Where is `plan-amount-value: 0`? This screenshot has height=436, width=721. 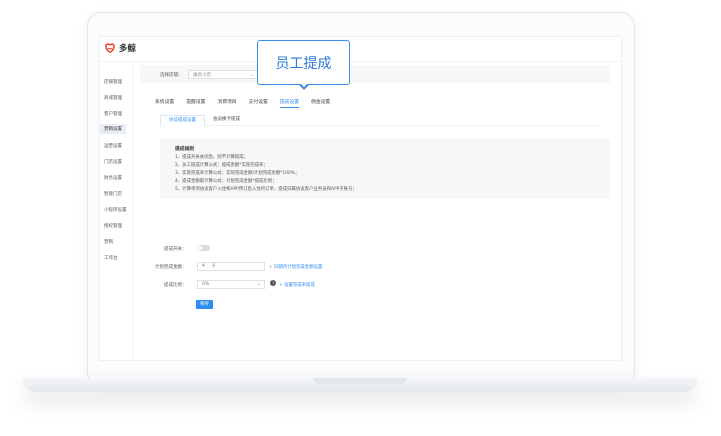
plan-amount-value: 0 is located at coordinates (214, 266).